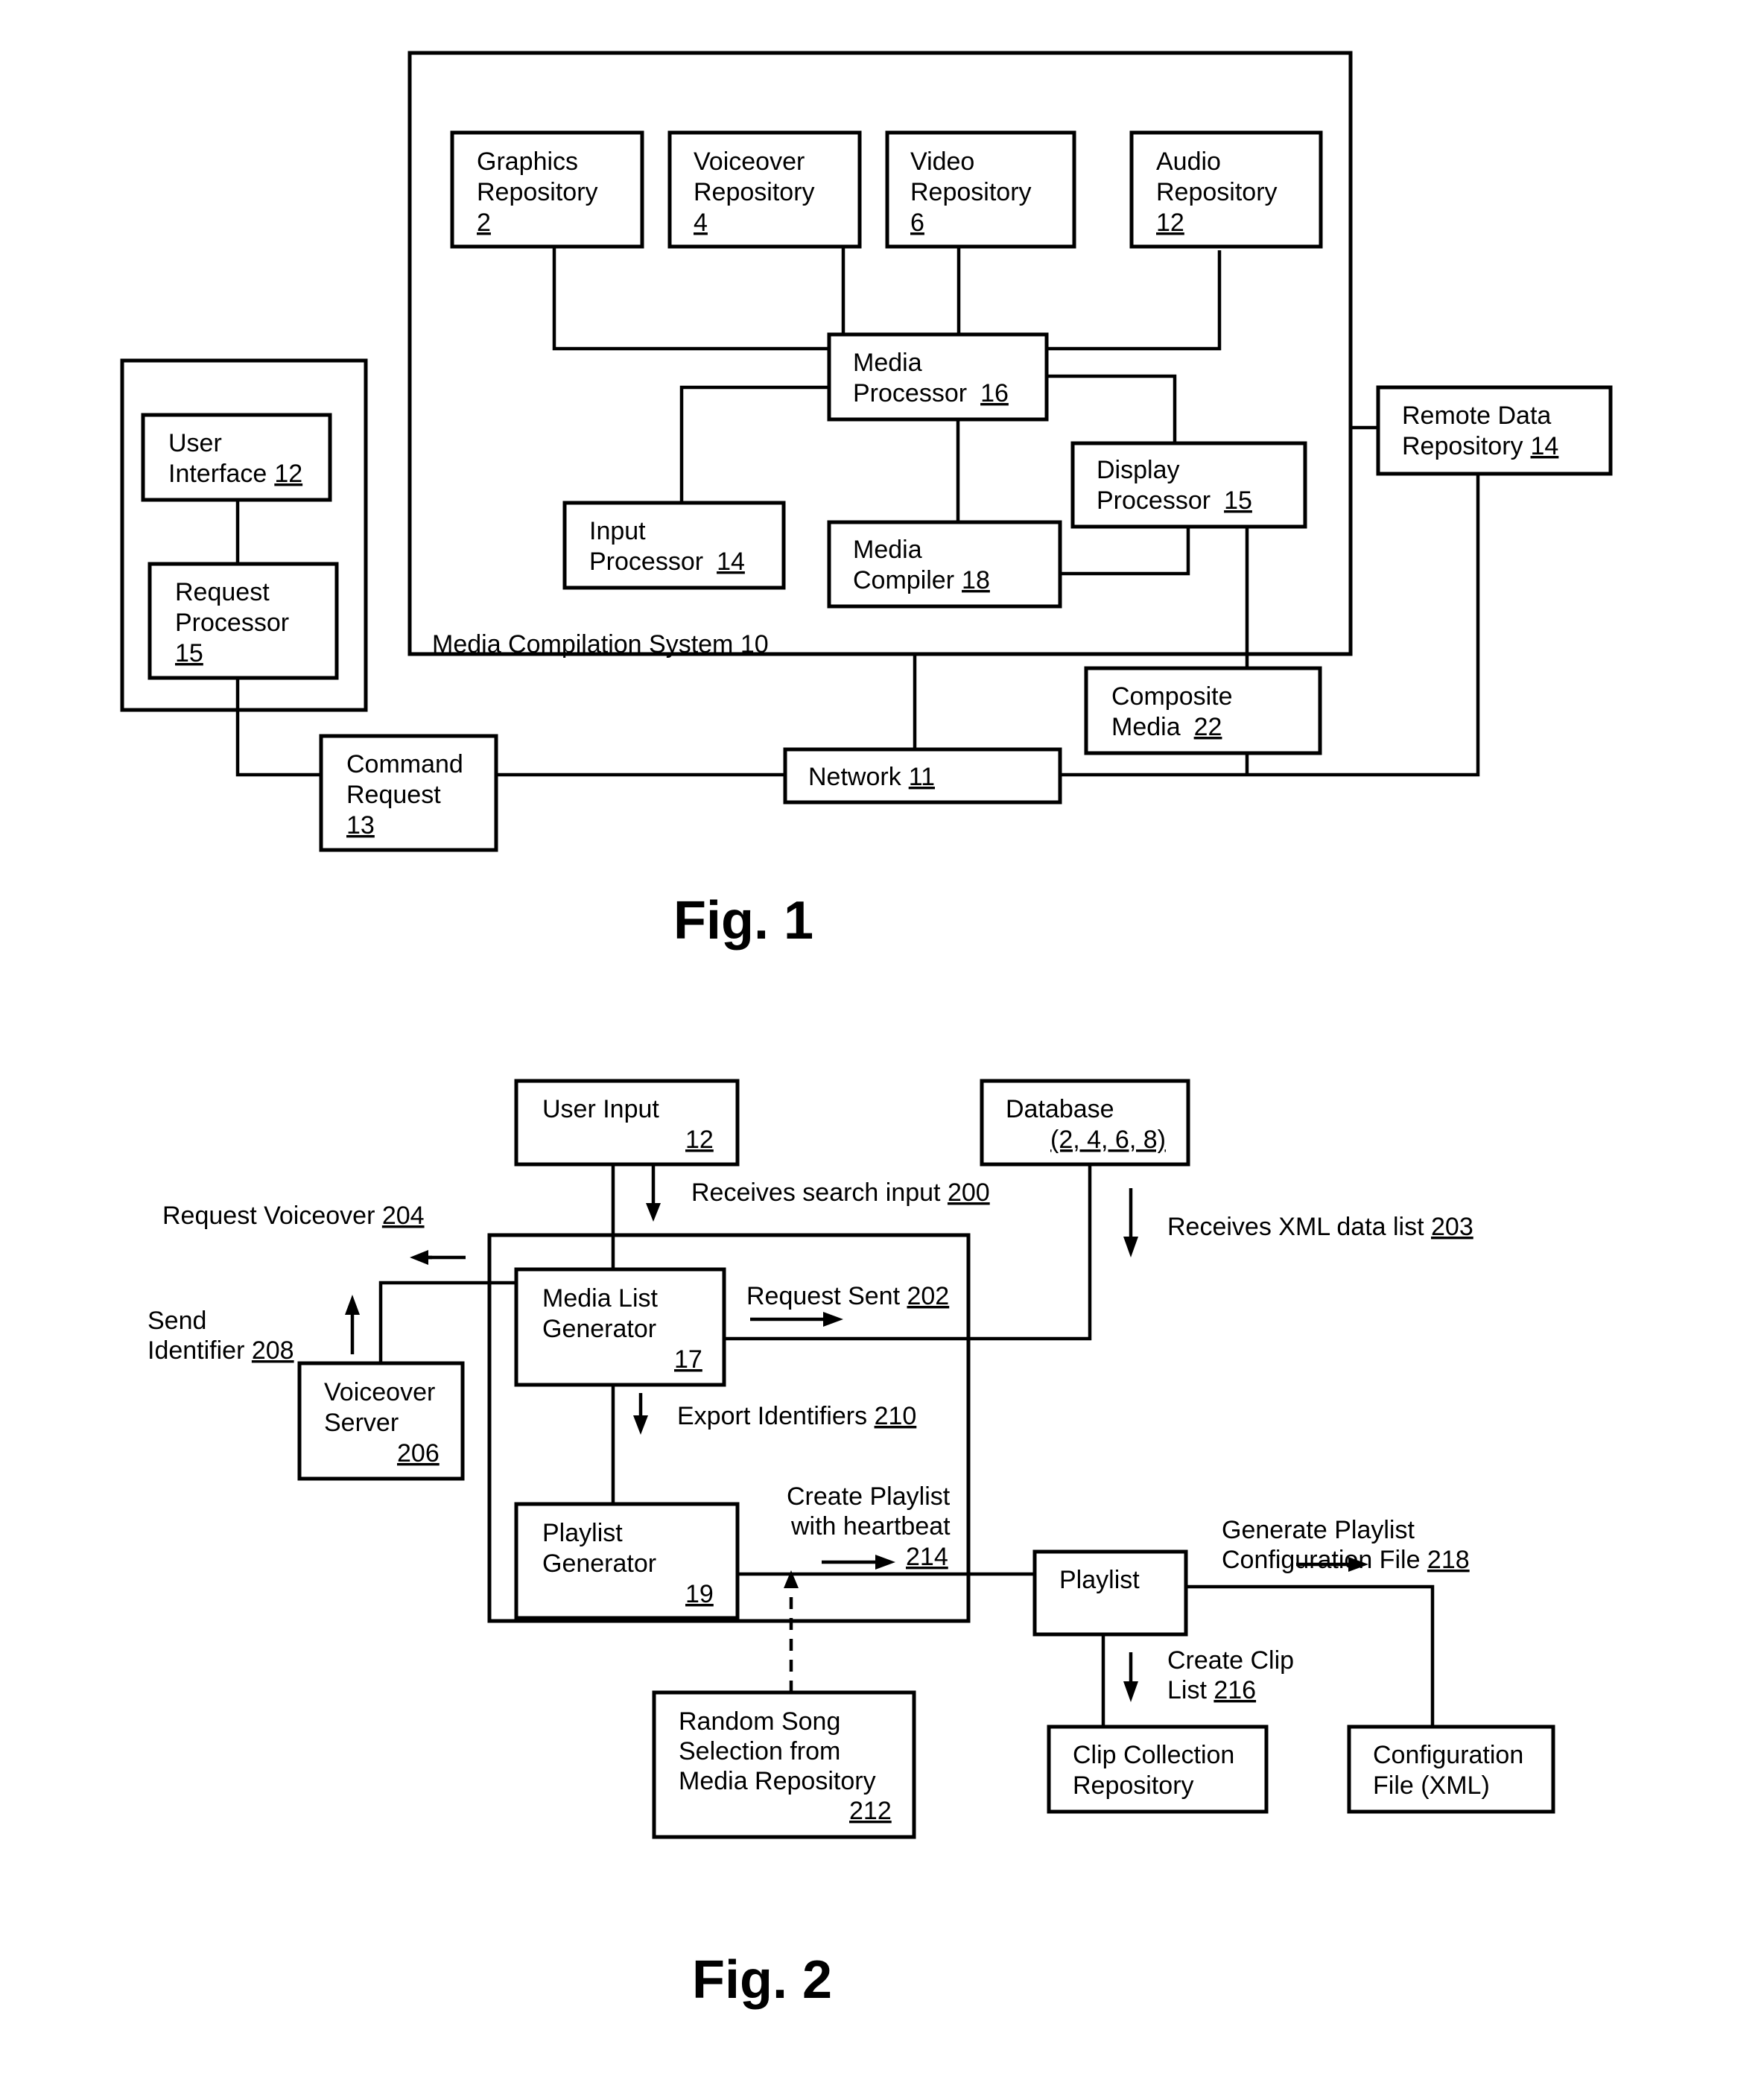  Describe the element at coordinates (1189, 162) in the screenshot. I see `label: Audio` at that location.